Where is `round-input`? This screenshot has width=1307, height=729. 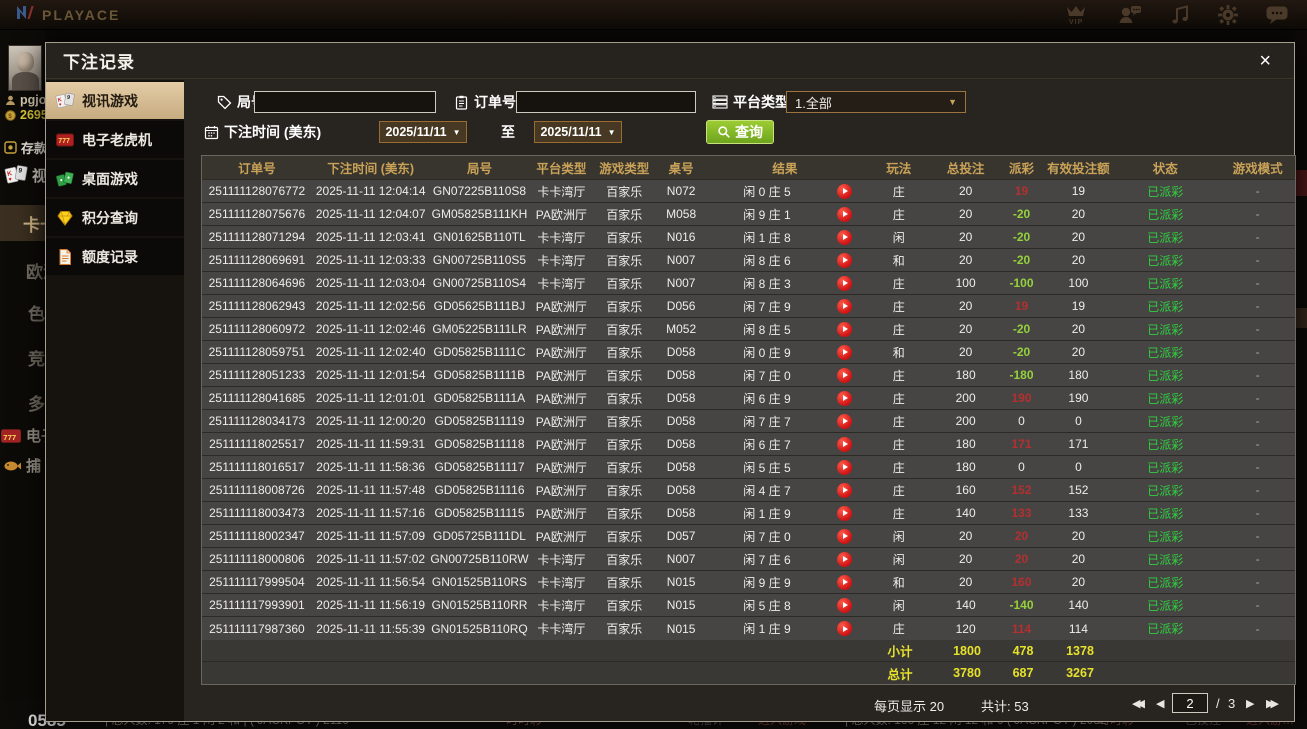
round-input is located at coordinates (345, 102).